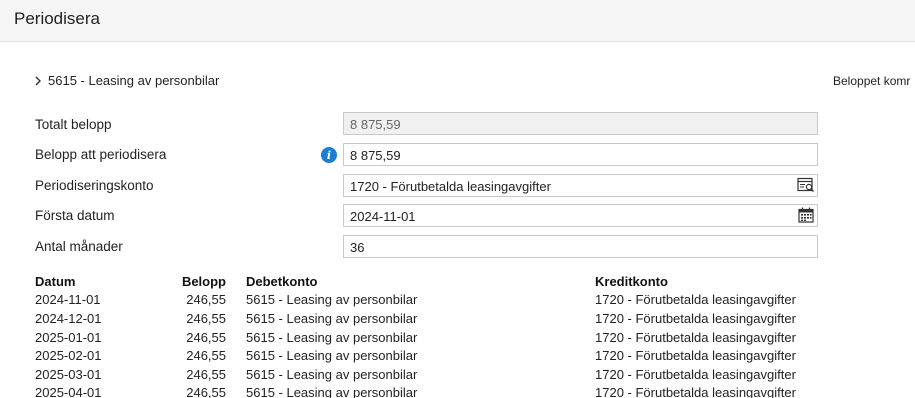 The height and width of the screenshot is (398, 915). What do you see at coordinates (631, 281) in the screenshot?
I see `header-credit: Kreditkonto` at bounding box center [631, 281].